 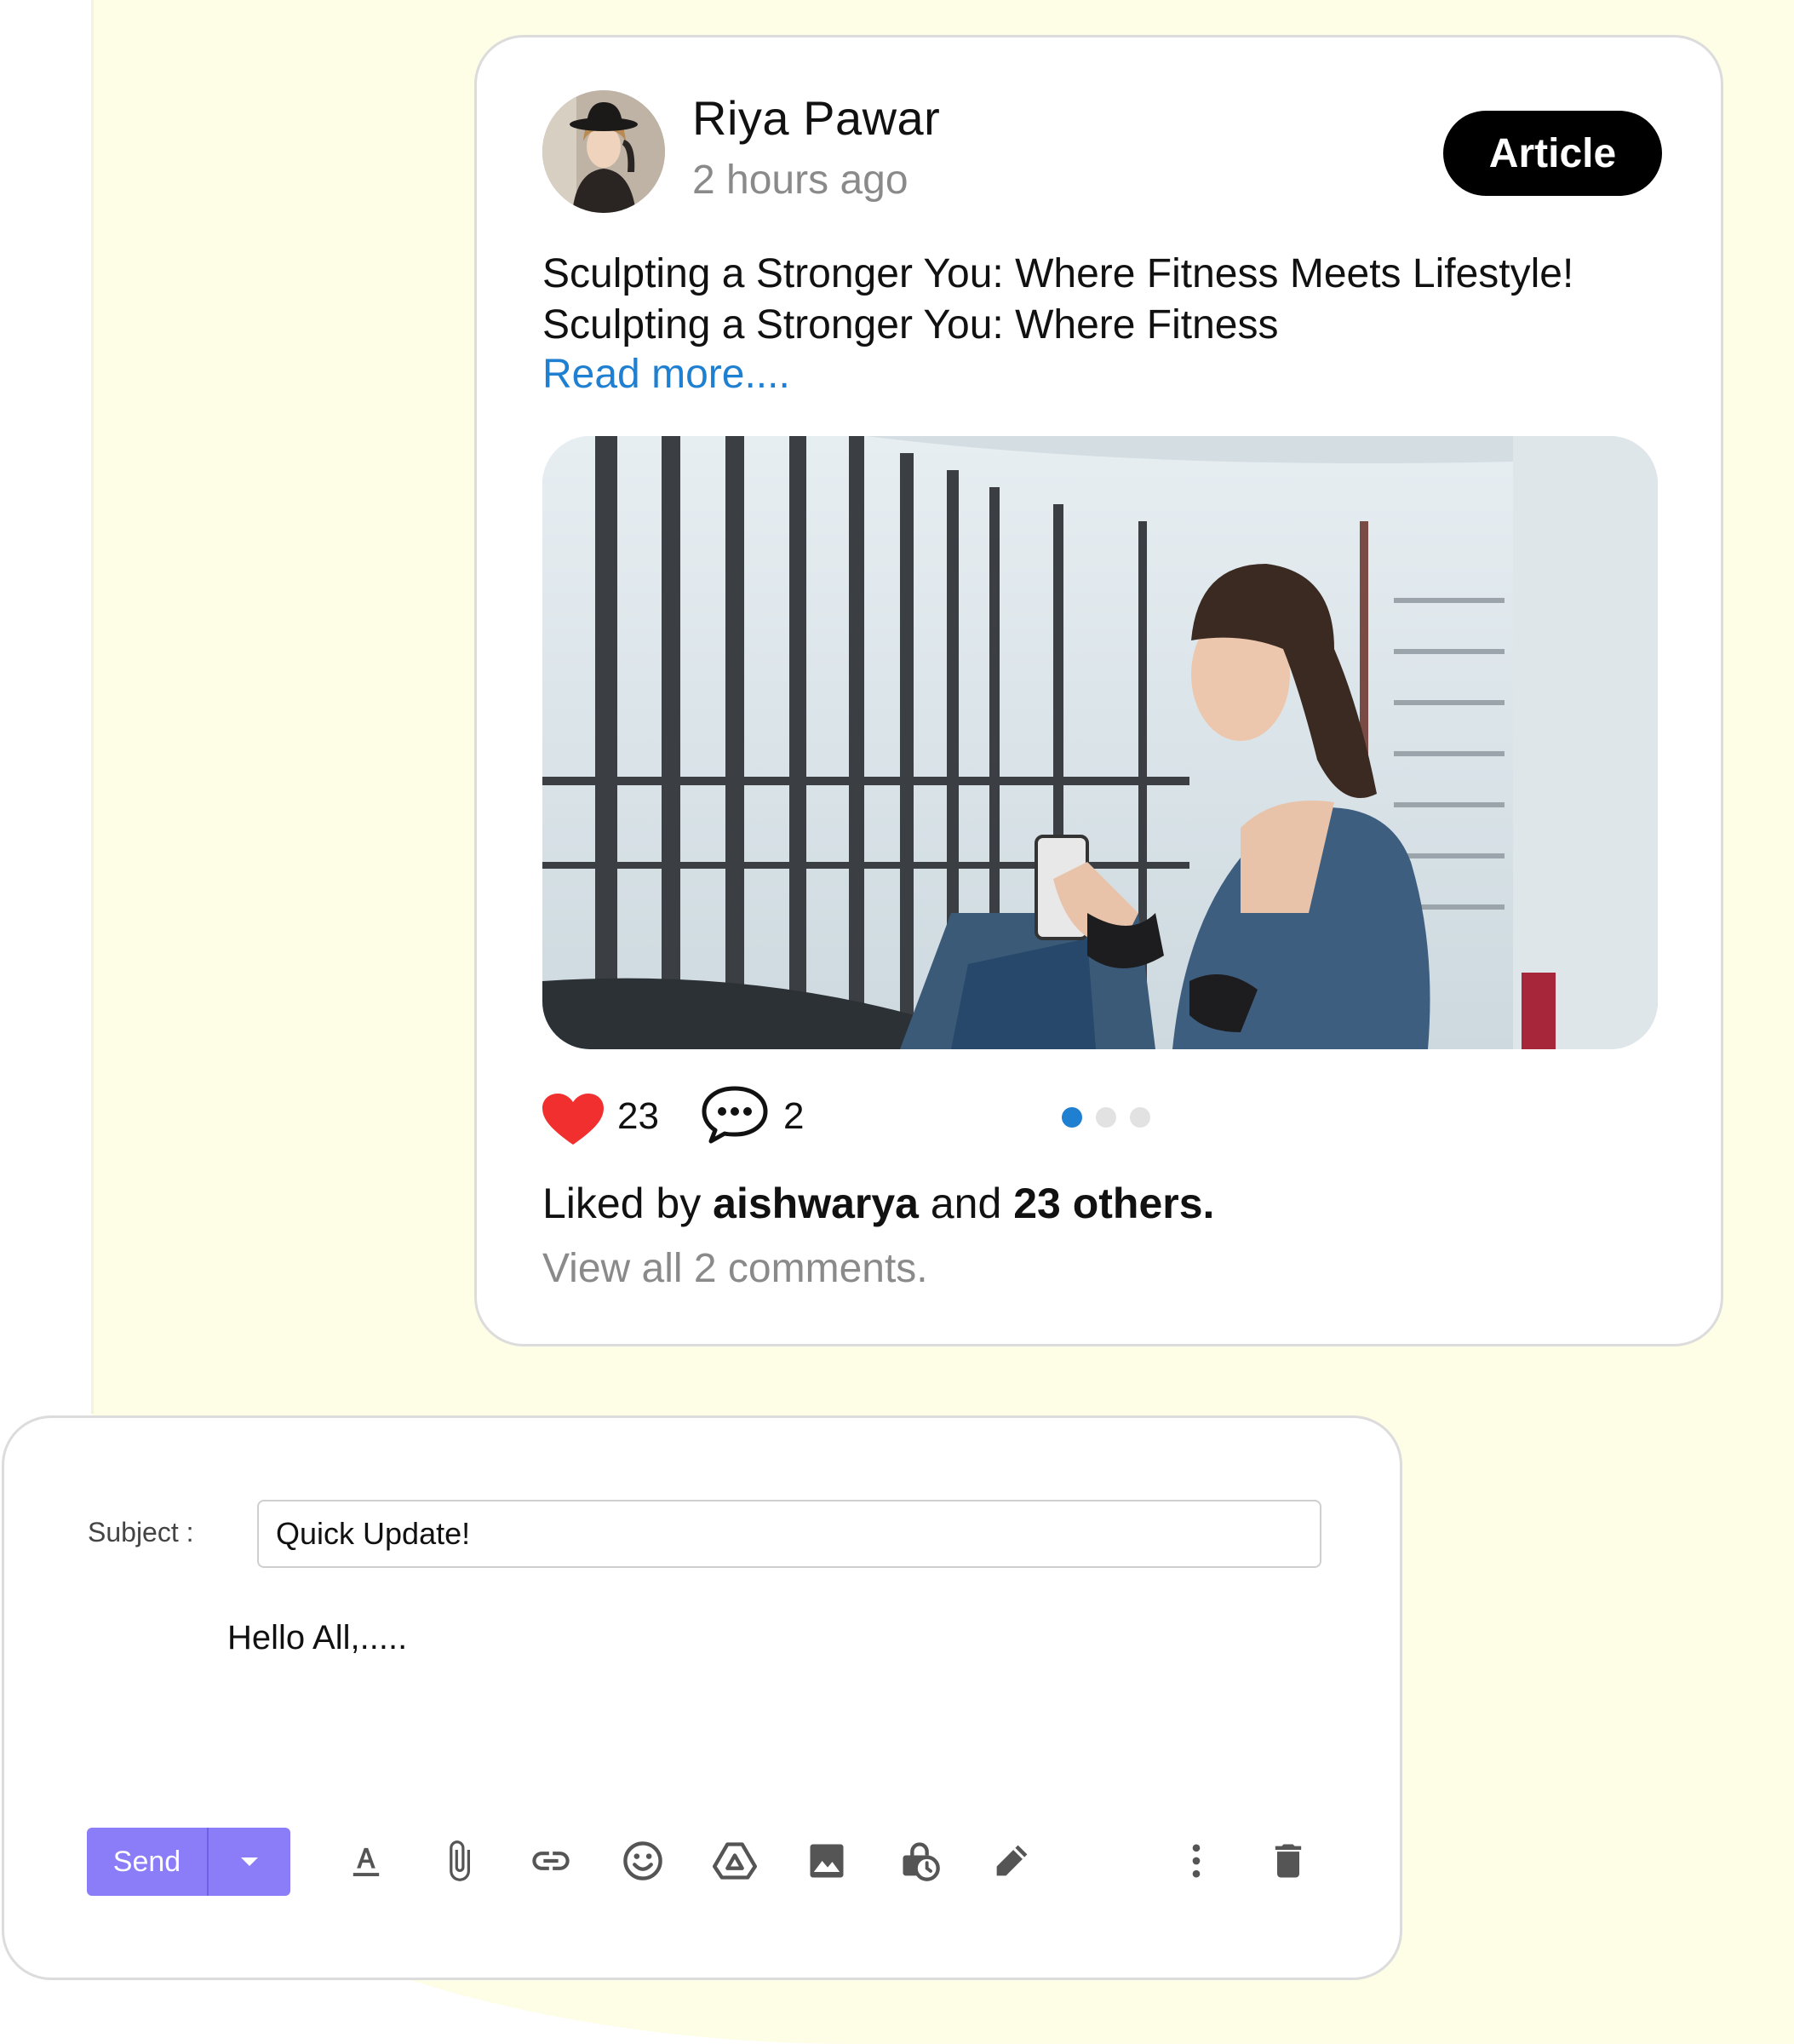 I want to click on liked-by-text: Liked by aishwarya and 23 others., so click(x=878, y=1203).